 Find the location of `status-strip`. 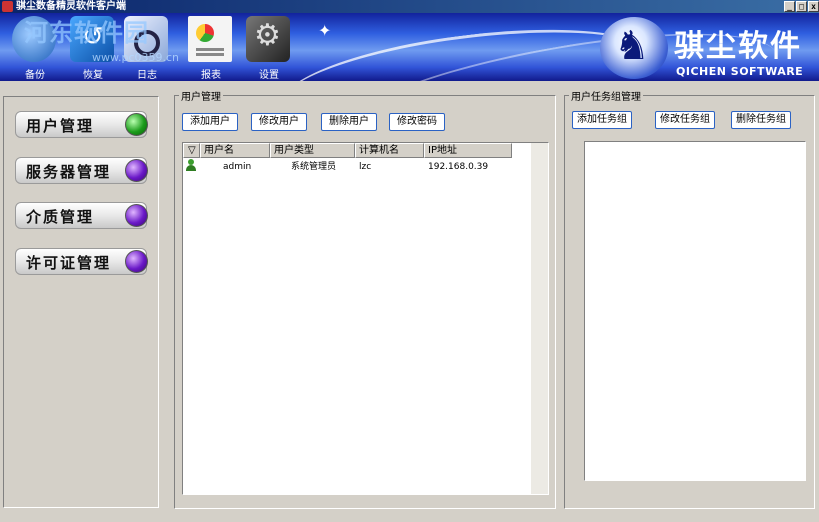

status-strip is located at coordinates (409, 516).